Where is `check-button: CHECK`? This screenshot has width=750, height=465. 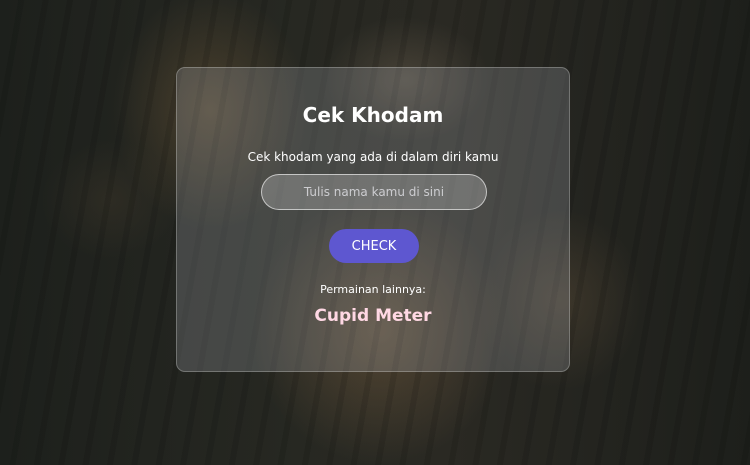
check-button: CHECK is located at coordinates (374, 246).